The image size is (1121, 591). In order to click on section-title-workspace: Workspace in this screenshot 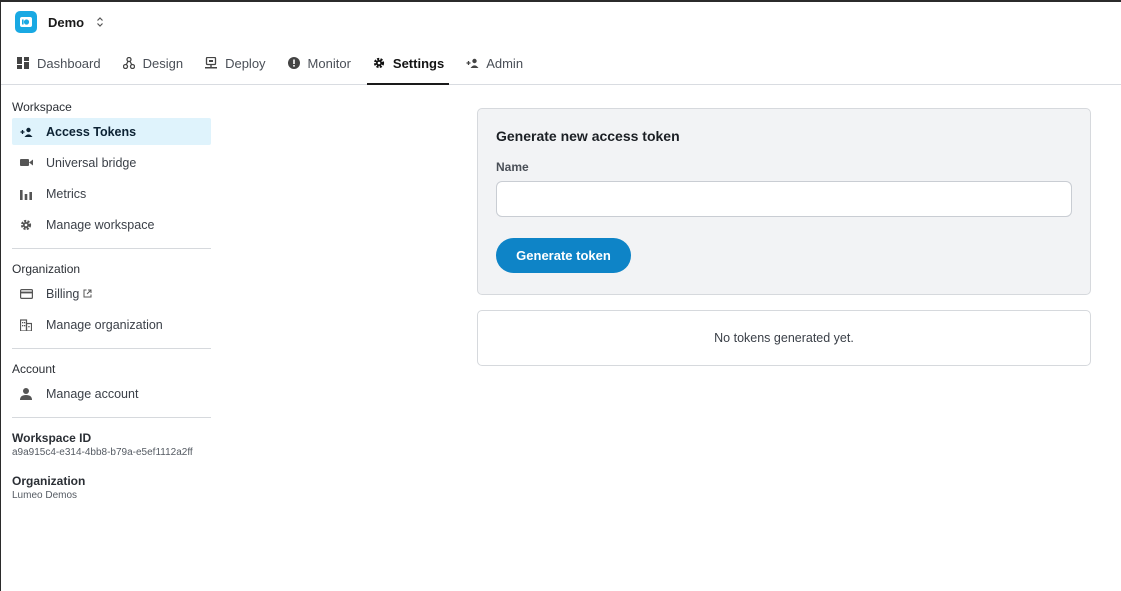, I will do `click(42, 107)`.